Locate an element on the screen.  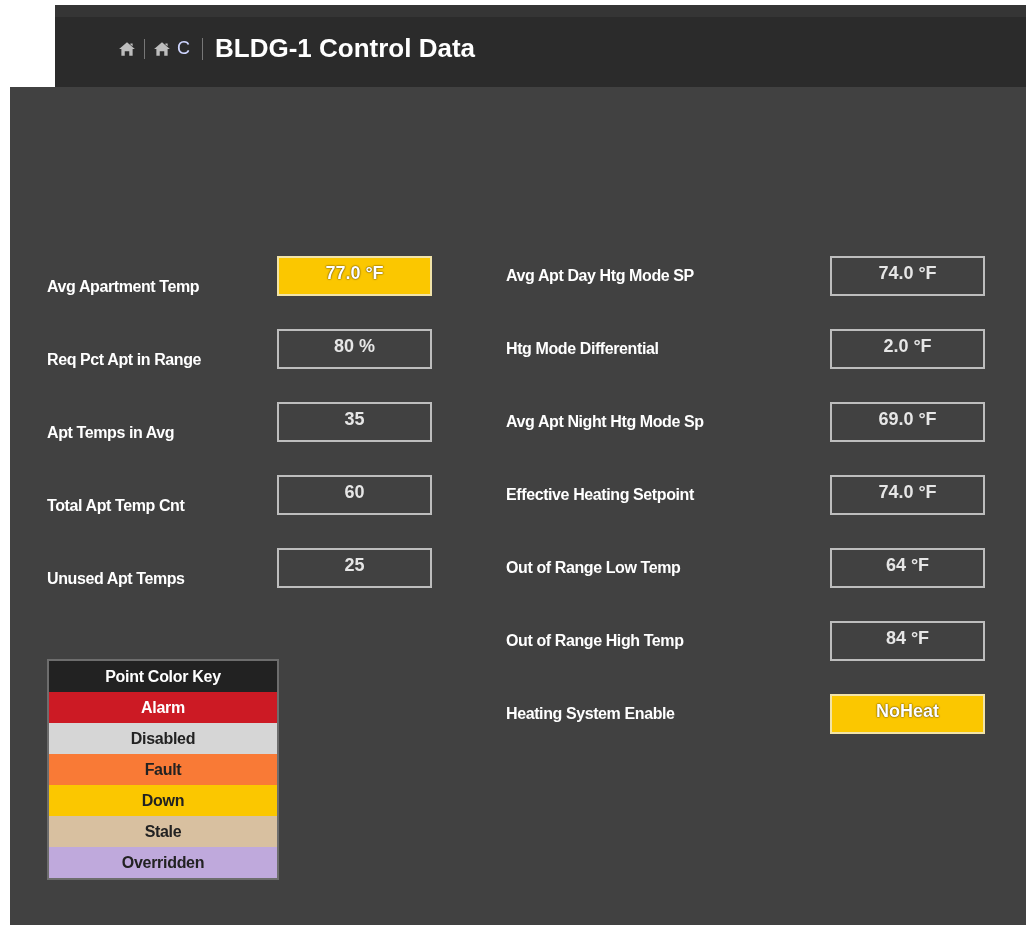
point-value: 77.0 °F is located at coordinates (354, 276).